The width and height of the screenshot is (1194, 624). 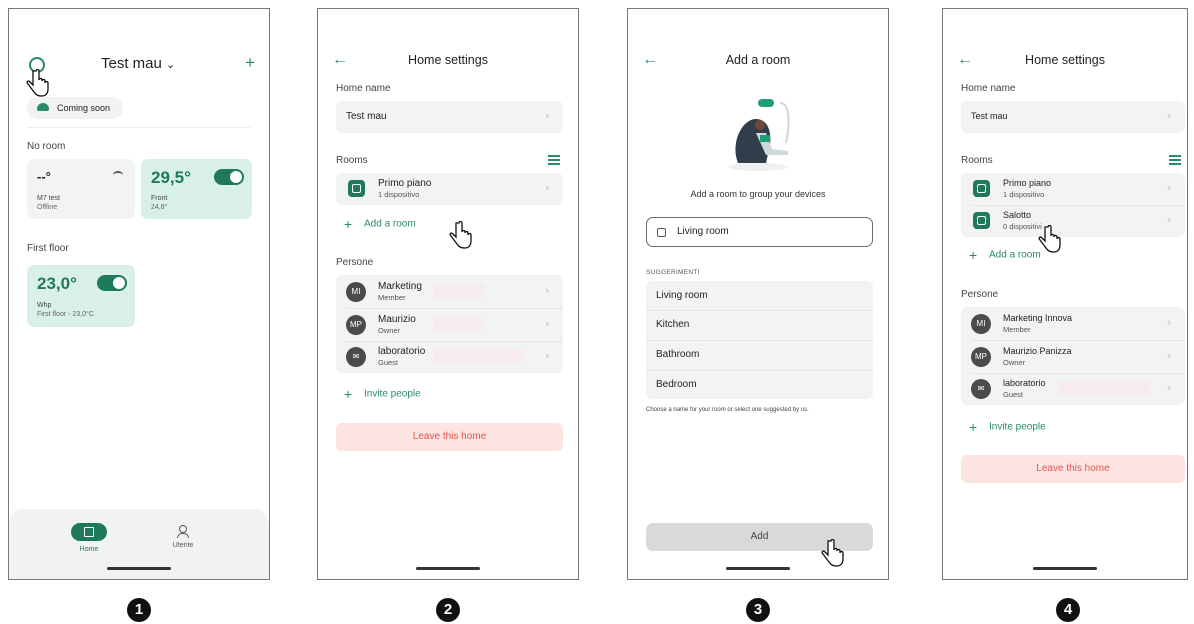 I want to click on device-tile-front: 29,5° Front 24,8°, so click(x=196, y=189).